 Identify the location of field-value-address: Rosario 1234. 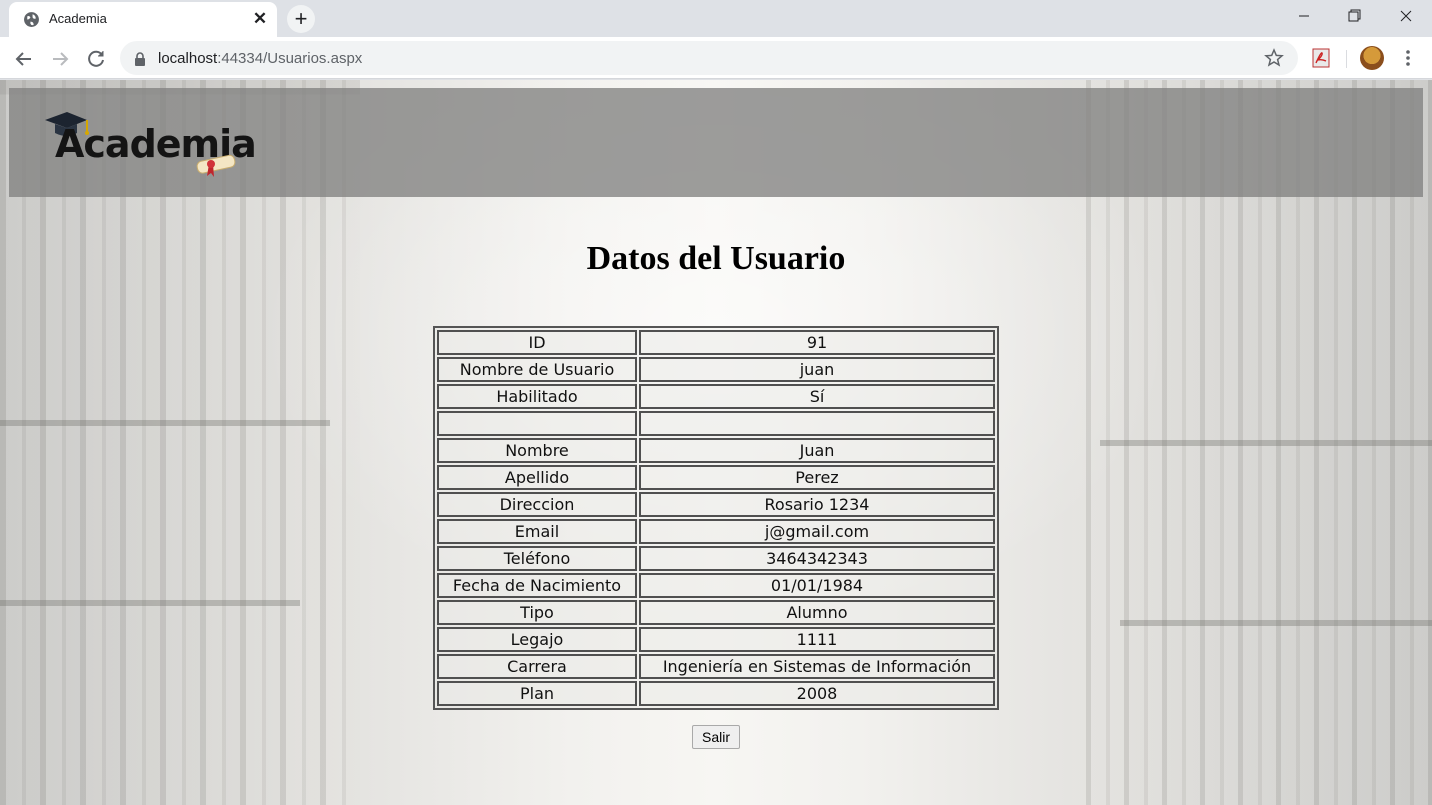
(817, 504).